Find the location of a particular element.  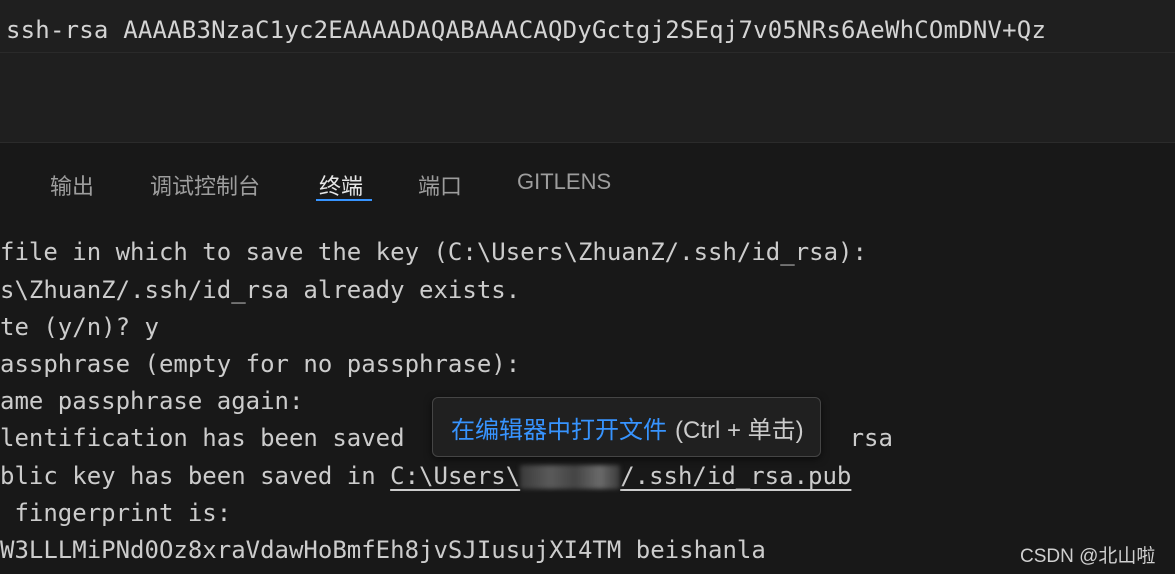

link-hover-tooltip: 在编辑器中打开文件 (Ctrl + 单击) is located at coordinates (626, 427).